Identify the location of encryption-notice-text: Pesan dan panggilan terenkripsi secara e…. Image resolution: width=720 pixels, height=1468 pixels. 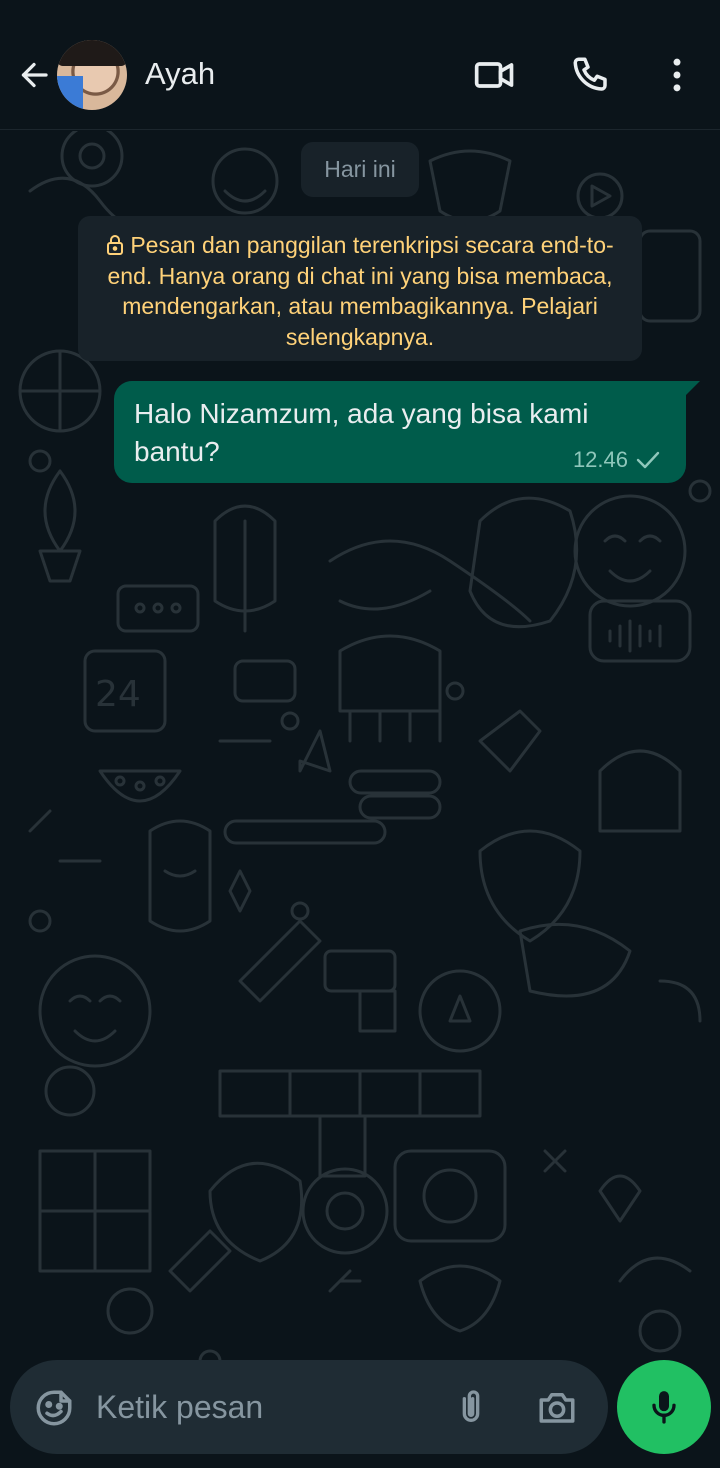
(360, 291).